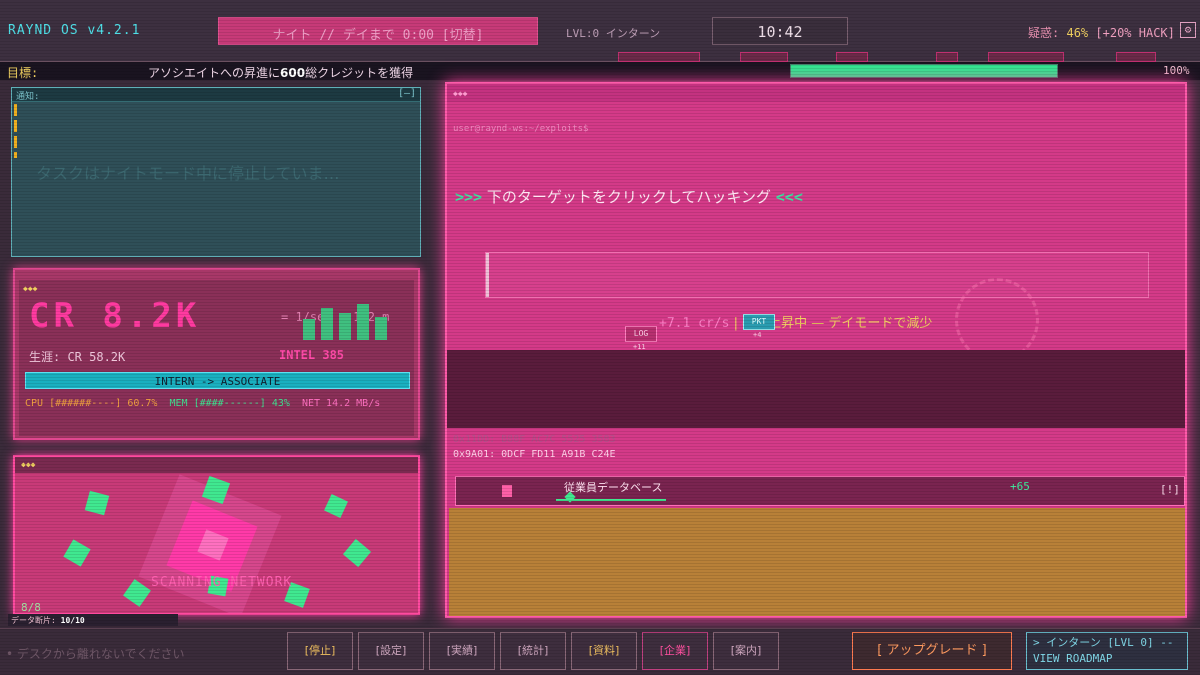 The image size is (1200, 675). Describe the element at coordinates (23, 73) in the screenshot. I see `objective-label: 目標:` at that location.